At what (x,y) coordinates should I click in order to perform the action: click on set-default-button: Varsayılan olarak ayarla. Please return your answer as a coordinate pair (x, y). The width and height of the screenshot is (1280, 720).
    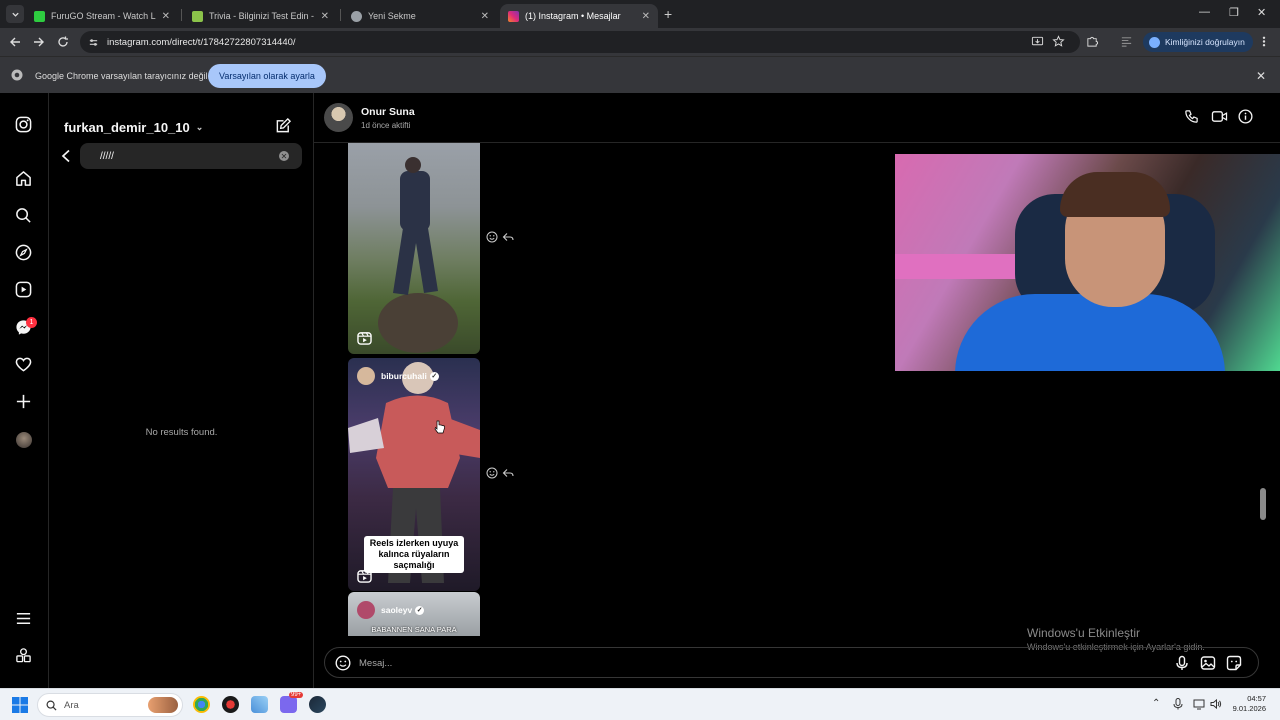
    Looking at the image, I should click on (267, 76).